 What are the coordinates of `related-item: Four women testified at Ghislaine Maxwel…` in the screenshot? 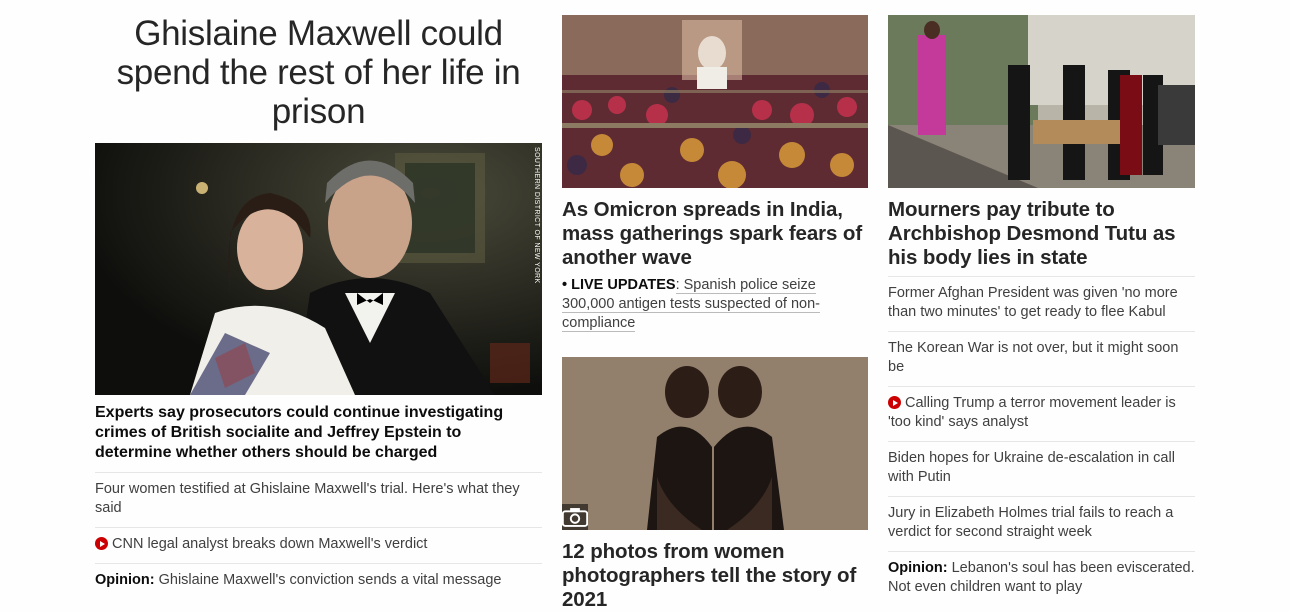 It's located at (318, 499).